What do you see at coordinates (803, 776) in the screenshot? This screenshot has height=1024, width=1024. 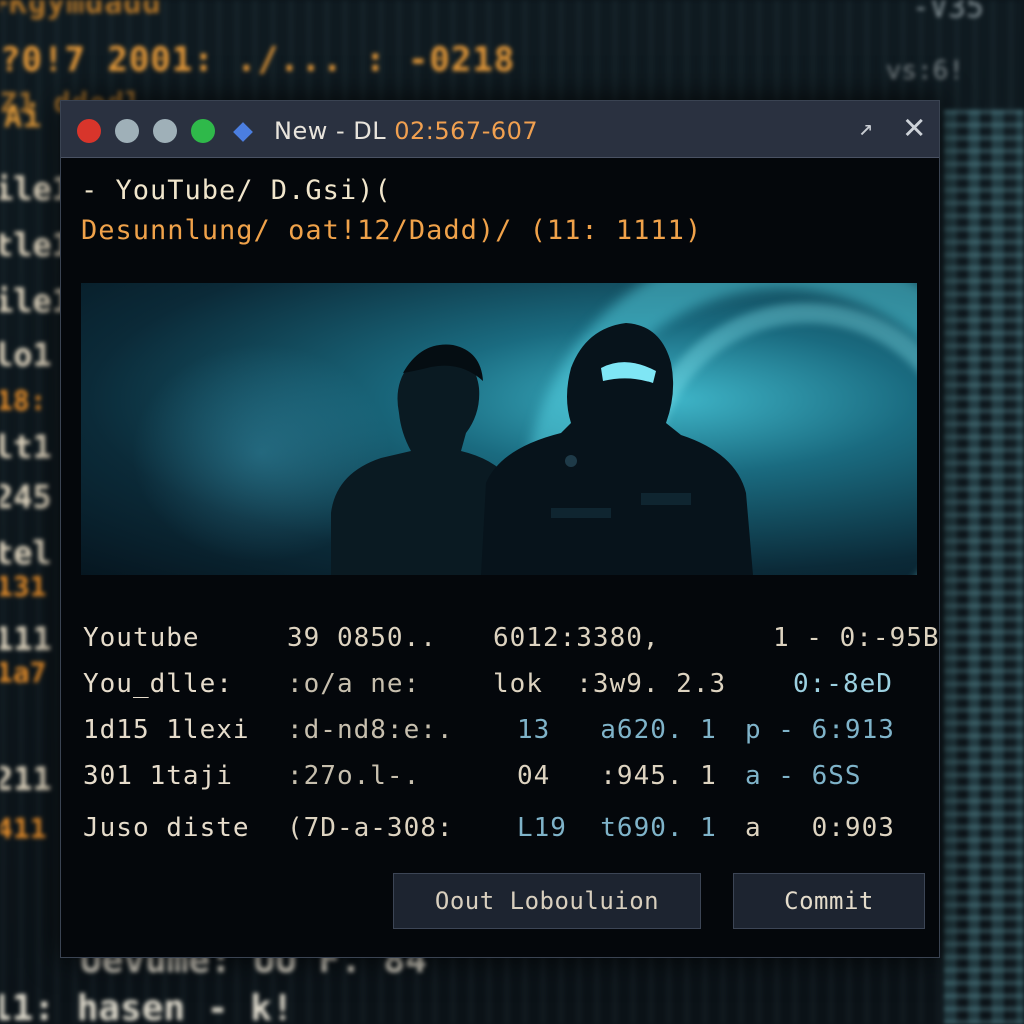 I see `row-col3: a - 6SS` at bounding box center [803, 776].